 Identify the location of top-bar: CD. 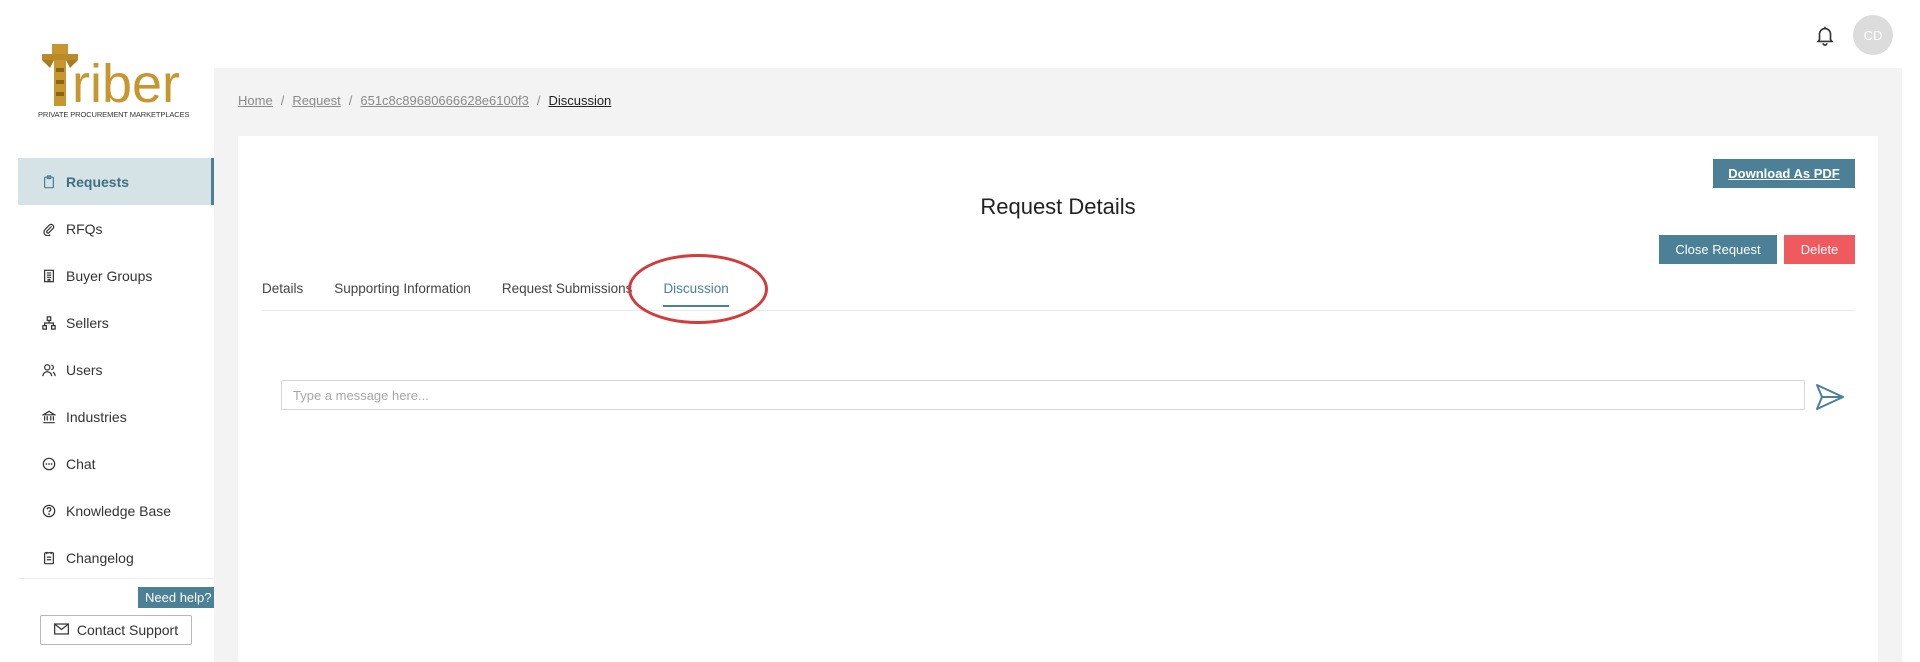
(960, 34).